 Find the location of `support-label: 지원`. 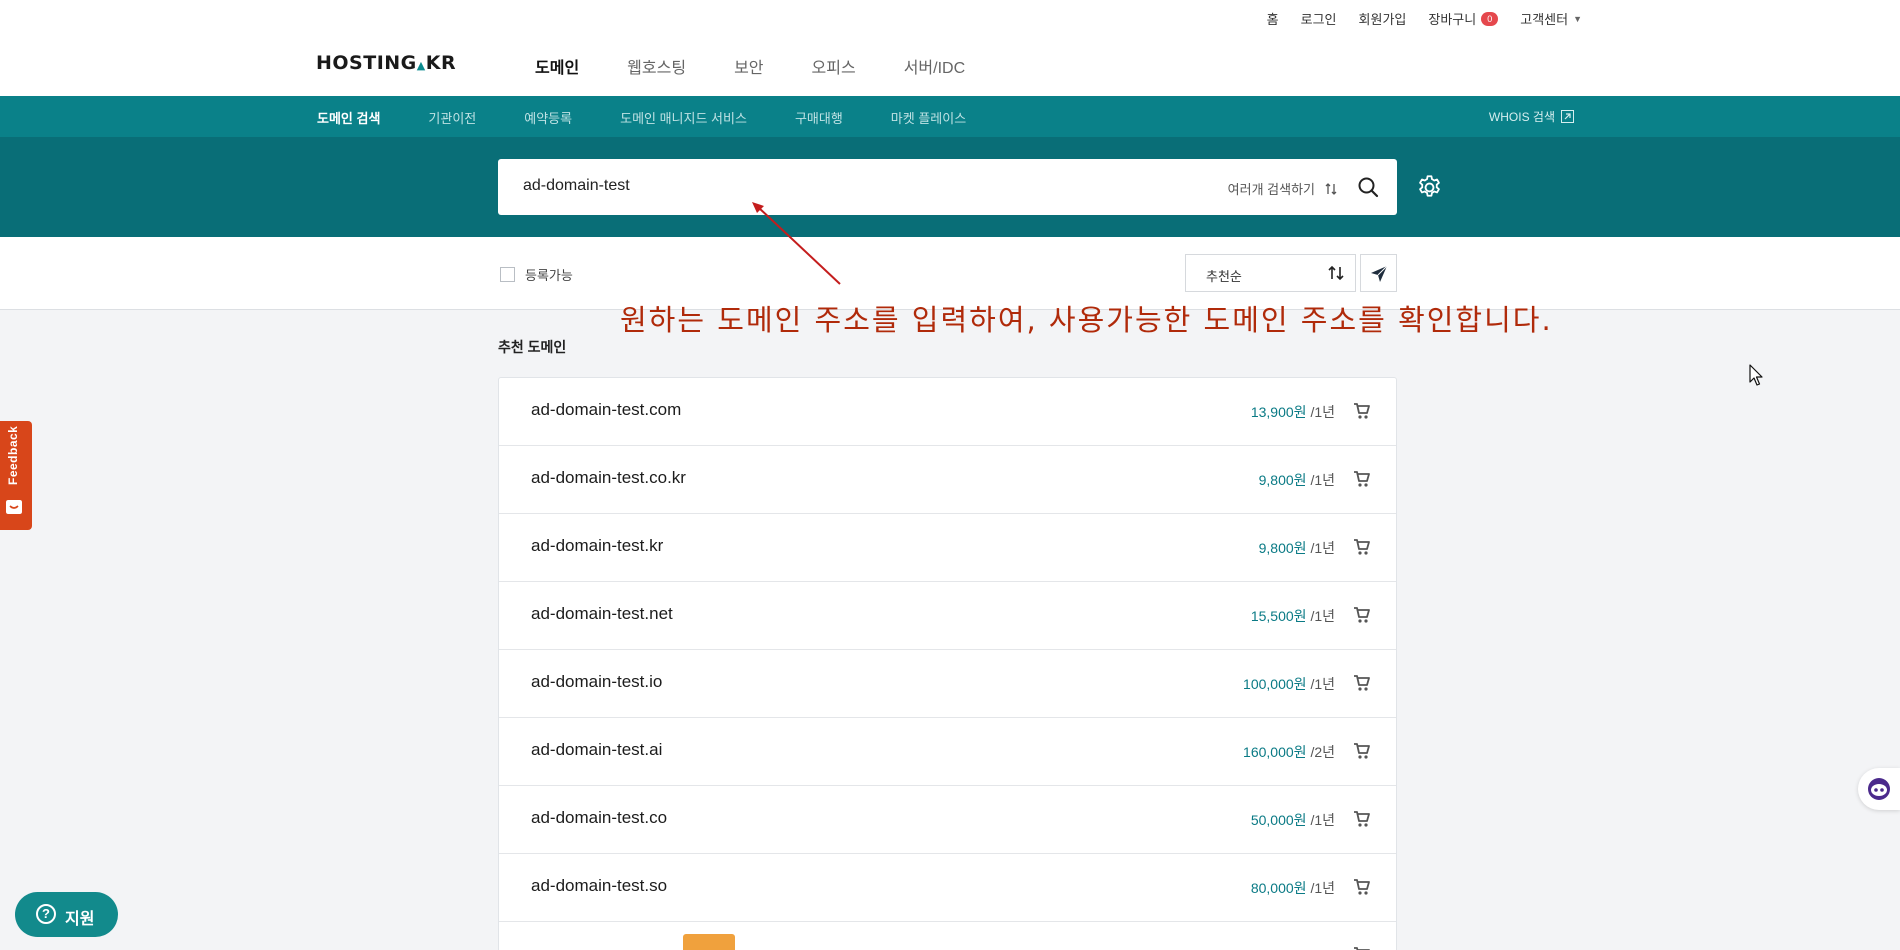

support-label: 지원 is located at coordinates (80, 919).